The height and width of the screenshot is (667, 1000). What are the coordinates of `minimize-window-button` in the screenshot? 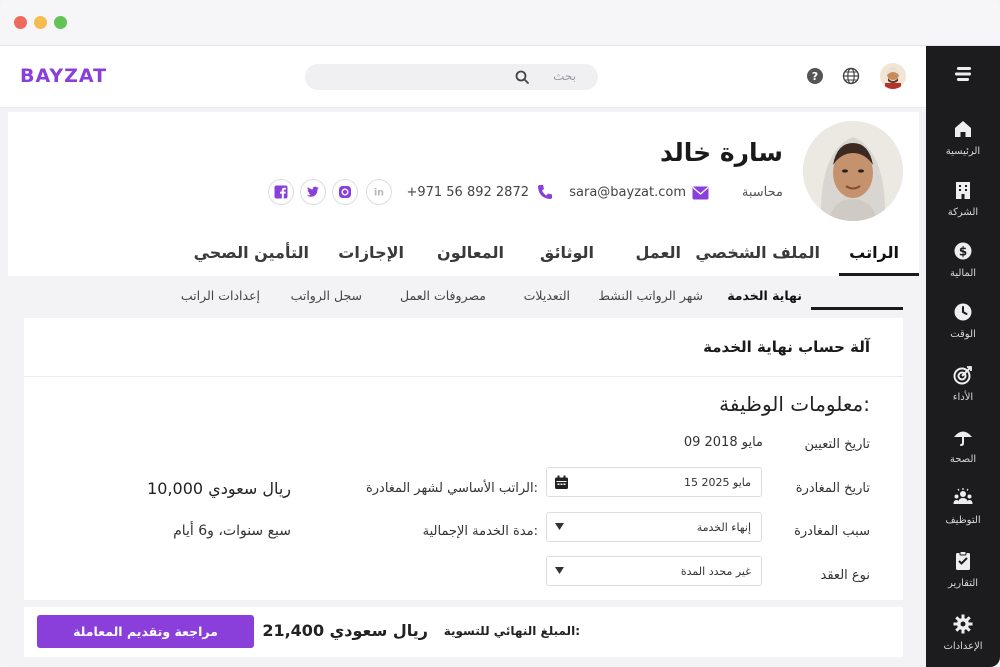 It's located at (40, 22).